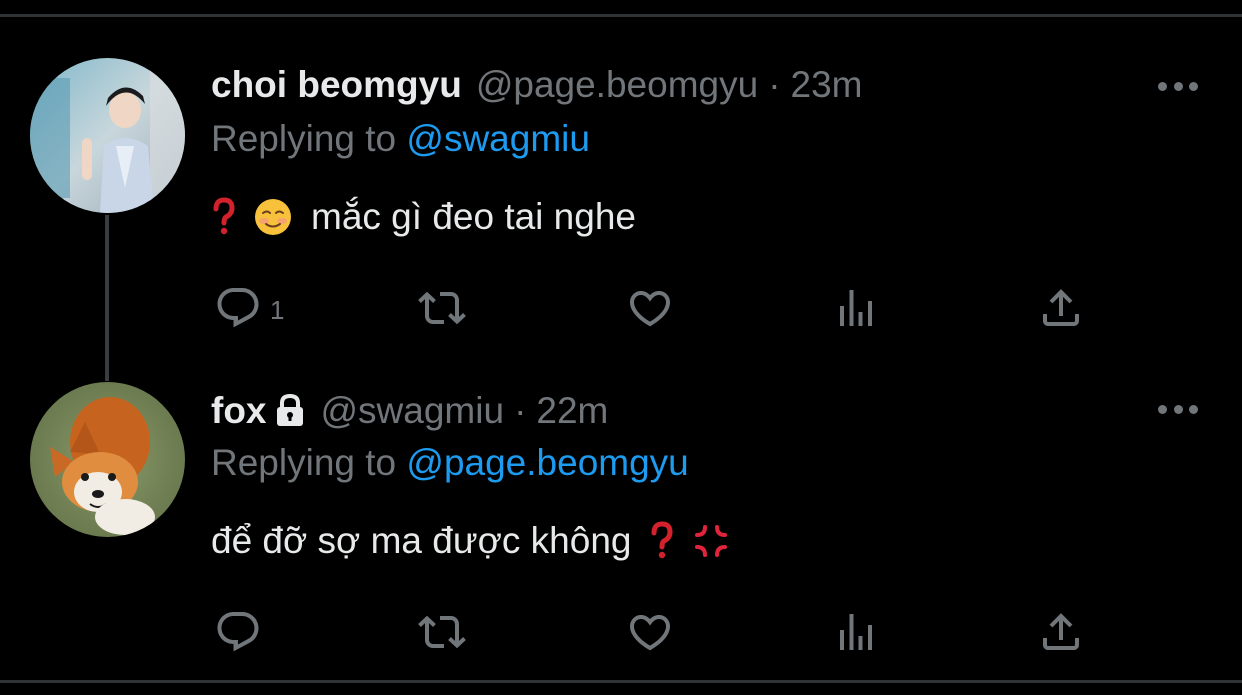  I want to click on top-divider, so click(621, 15).